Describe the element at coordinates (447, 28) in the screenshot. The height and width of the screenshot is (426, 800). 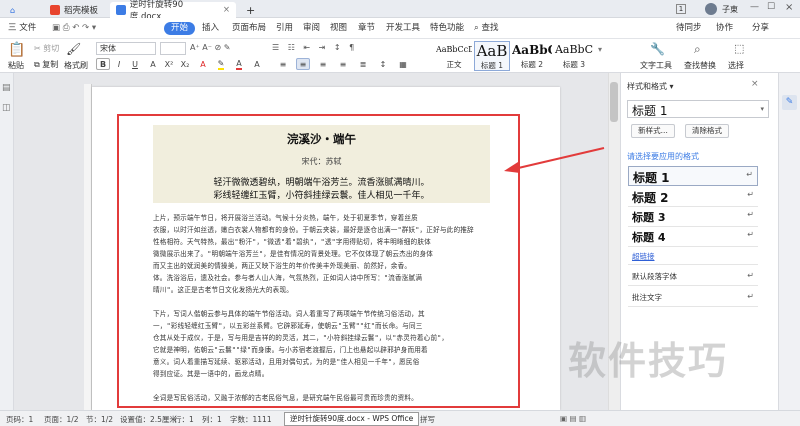
I see `menu-features: 特色功能` at that location.